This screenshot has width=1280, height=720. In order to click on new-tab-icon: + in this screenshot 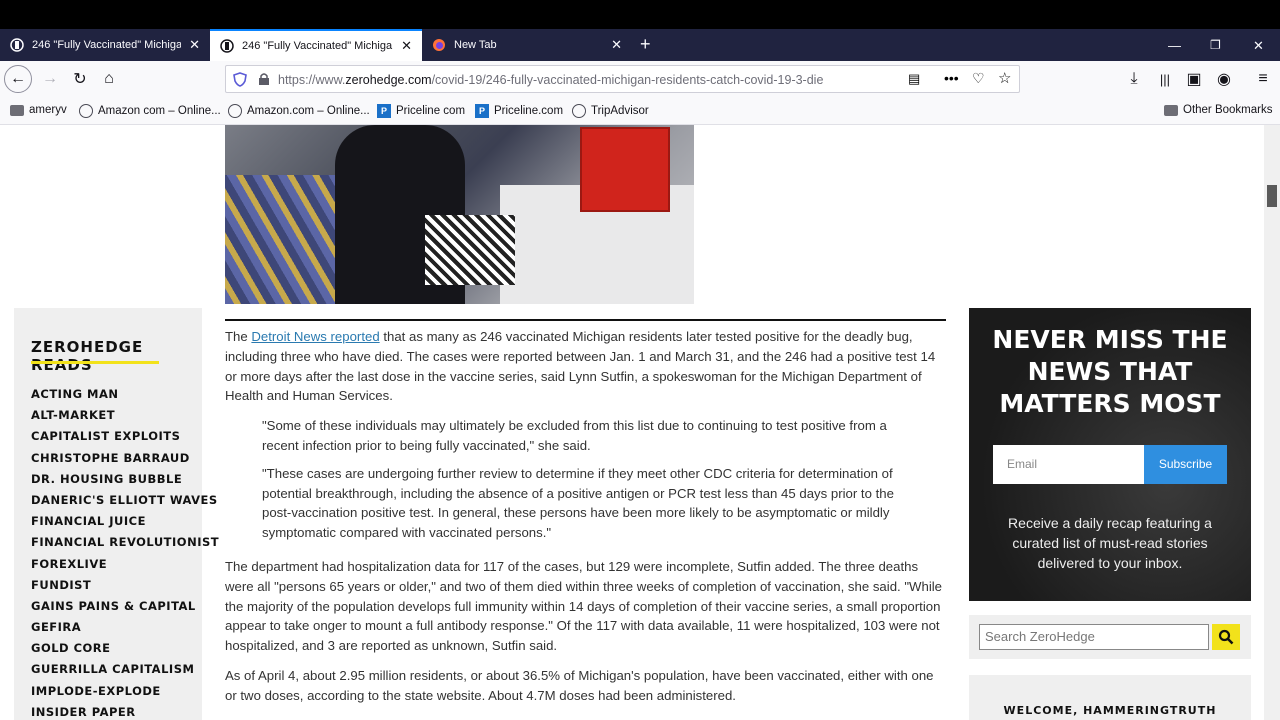, I will do `click(645, 44)`.